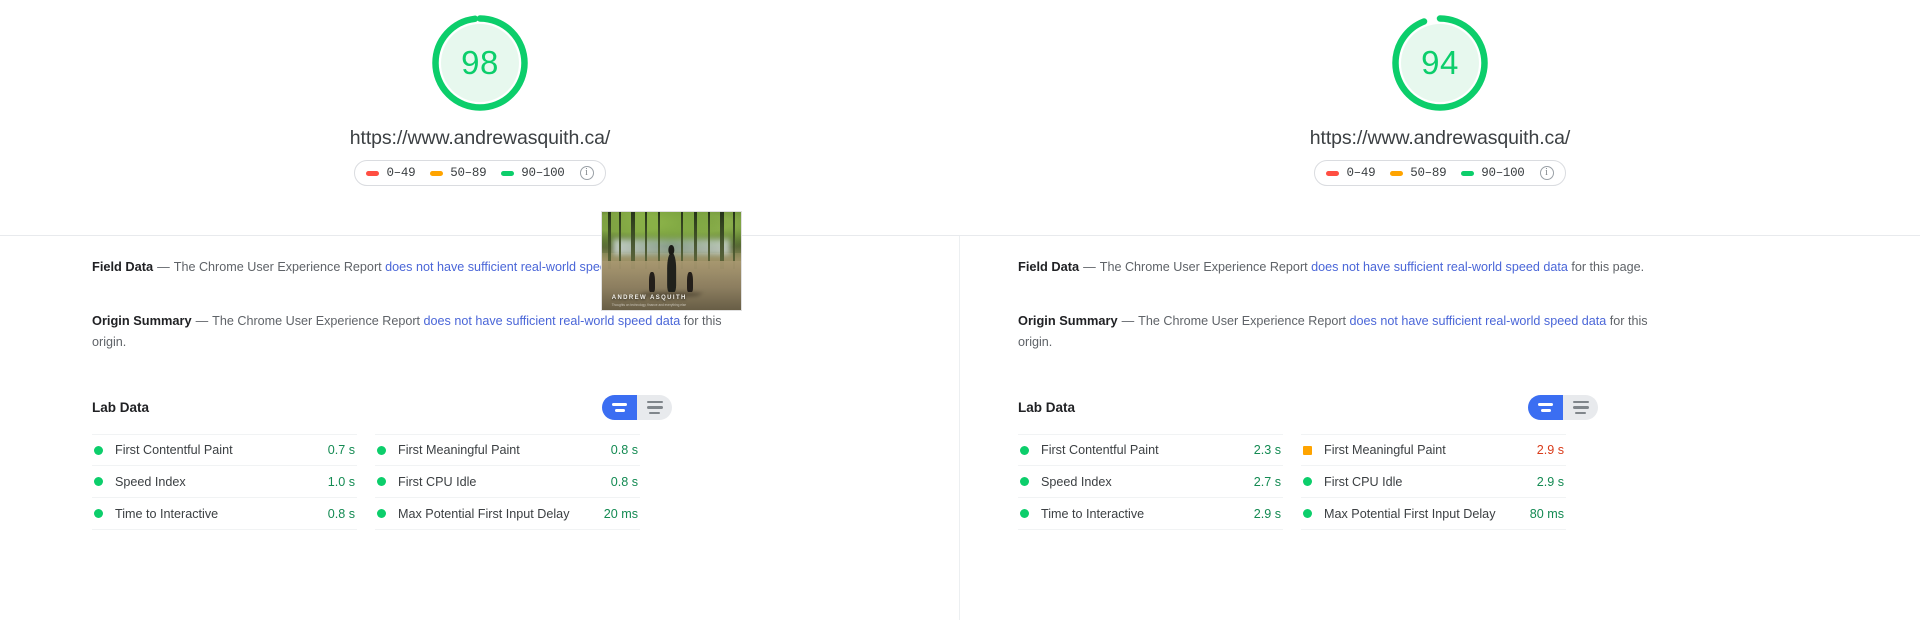 The width and height of the screenshot is (1920, 620). I want to click on mobile-field-data-text-after: for this page., so click(1606, 267).